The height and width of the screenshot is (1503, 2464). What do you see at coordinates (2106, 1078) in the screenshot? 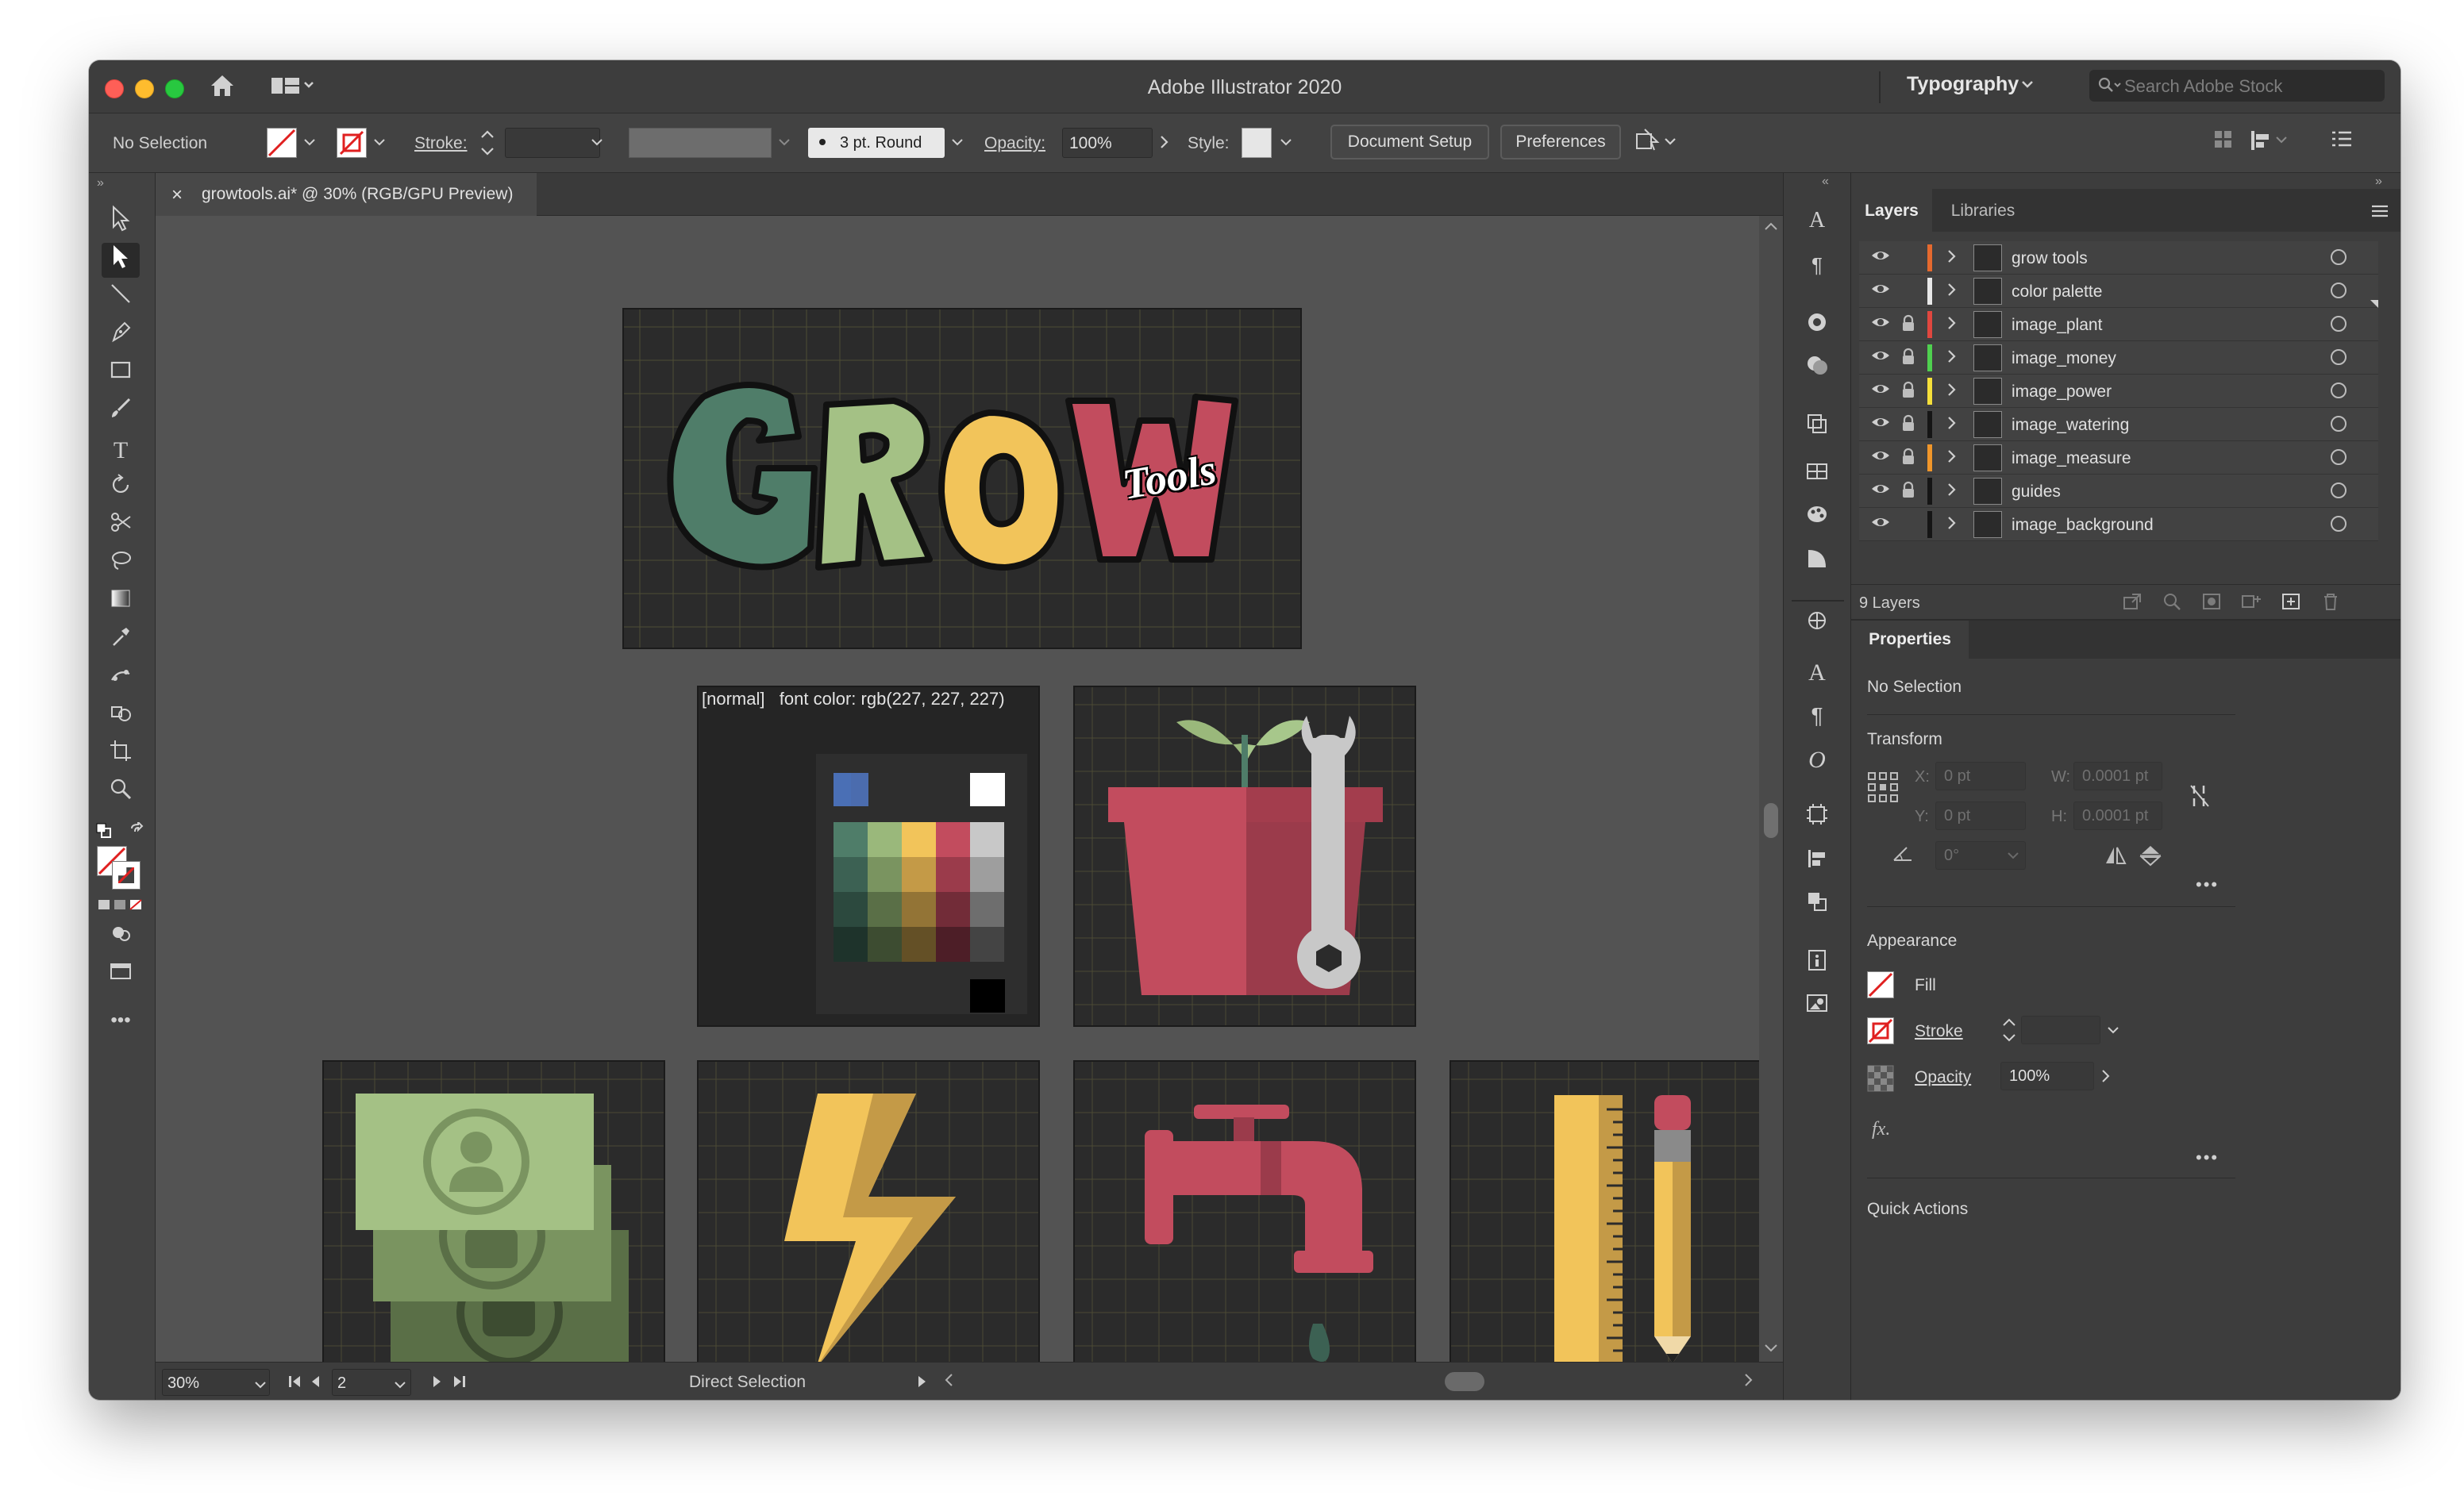
I see `opacity-expand-icon` at bounding box center [2106, 1078].